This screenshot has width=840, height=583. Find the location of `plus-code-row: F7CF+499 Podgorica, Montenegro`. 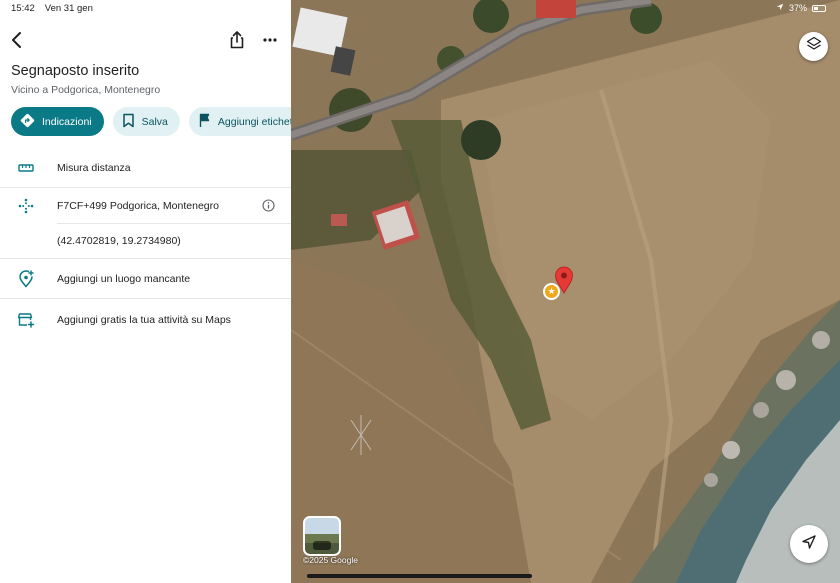

plus-code-row: F7CF+499 Podgorica, Montenegro is located at coordinates (145, 206).